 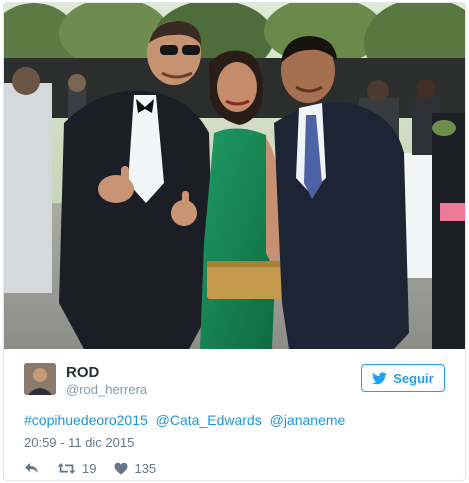 What do you see at coordinates (82, 372) in the screenshot?
I see `author-name: ROD` at bounding box center [82, 372].